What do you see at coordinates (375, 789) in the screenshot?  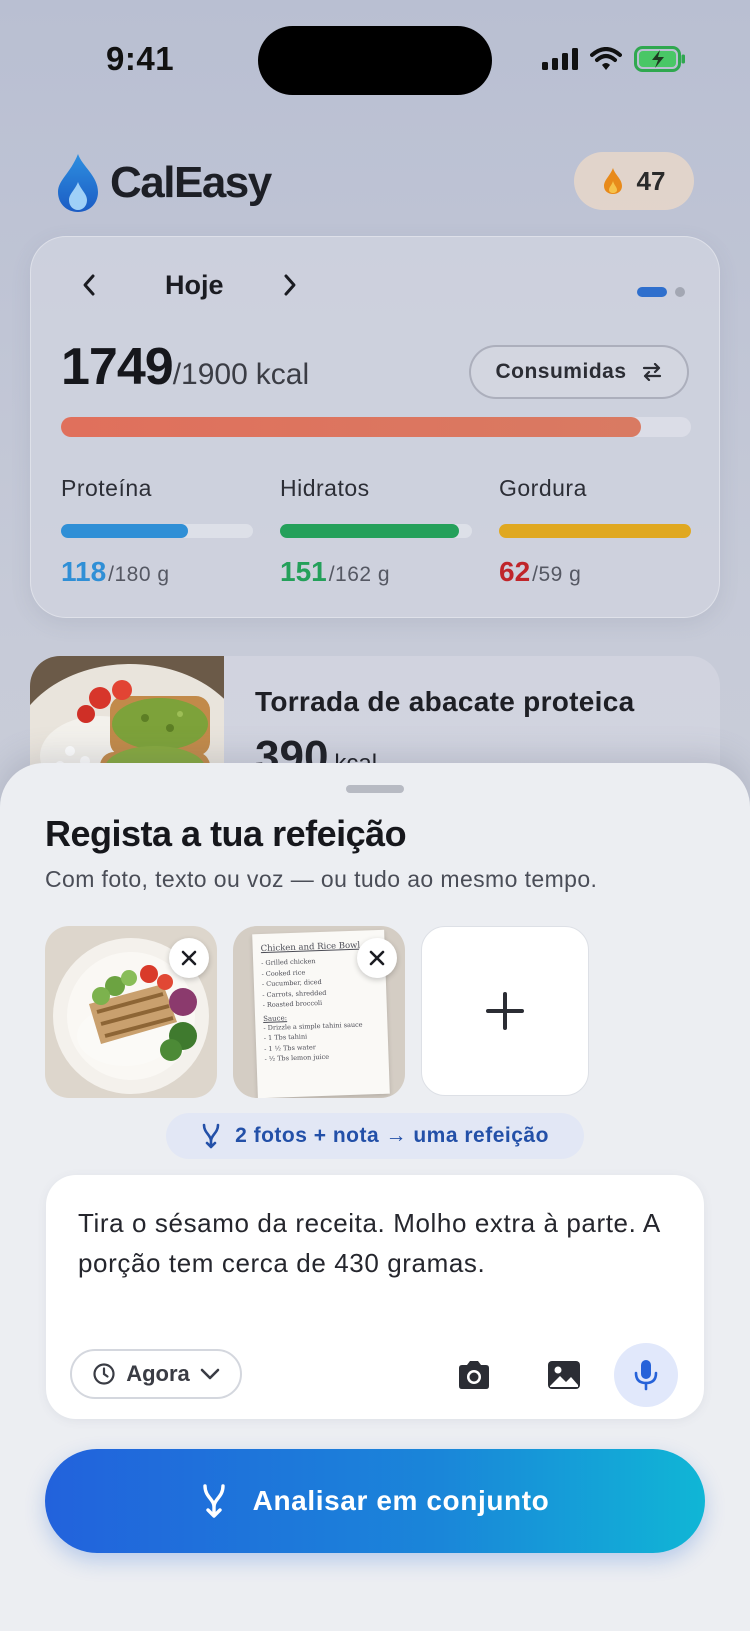 I see `sheet-grabber` at bounding box center [375, 789].